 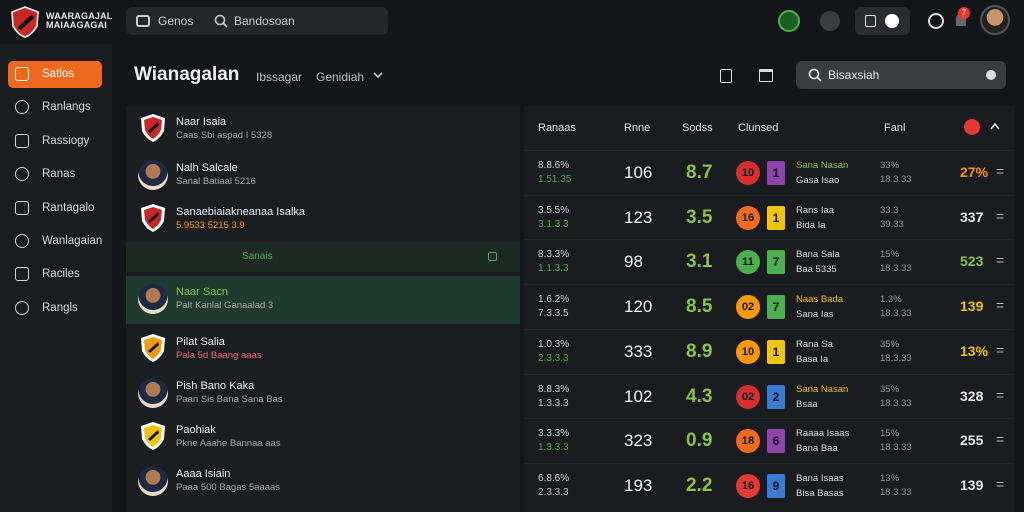 What do you see at coordinates (699, 217) in the screenshot?
I see `score-value: 3.5` at bounding box center [699, 217].